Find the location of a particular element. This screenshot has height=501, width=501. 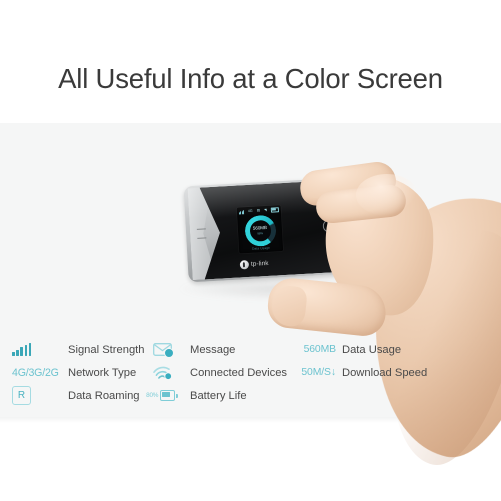

legend-icon-message is located at coordinates (162, 350).